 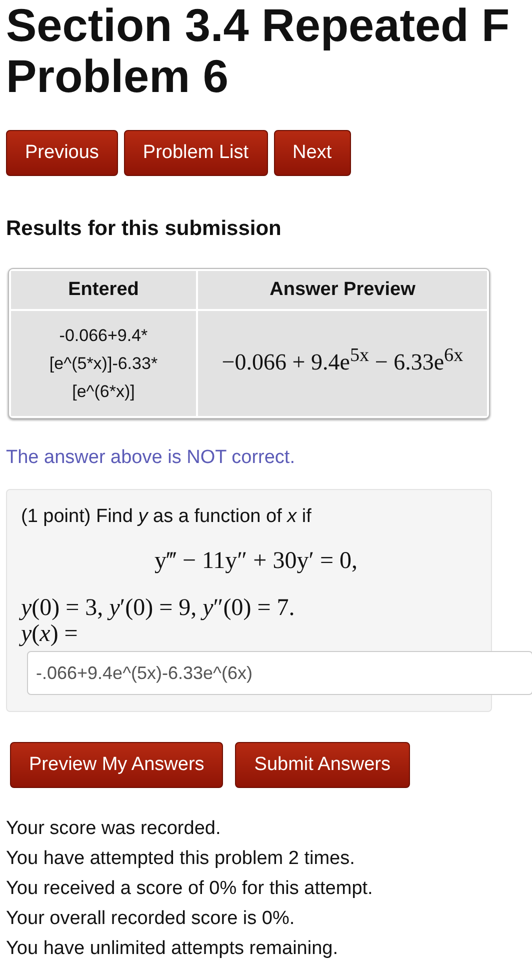 I want to click on table-cell: −0.066 + 9.4e$^{5x}$ − 6.33e$^{6x}$, so click(x=342, y=363).